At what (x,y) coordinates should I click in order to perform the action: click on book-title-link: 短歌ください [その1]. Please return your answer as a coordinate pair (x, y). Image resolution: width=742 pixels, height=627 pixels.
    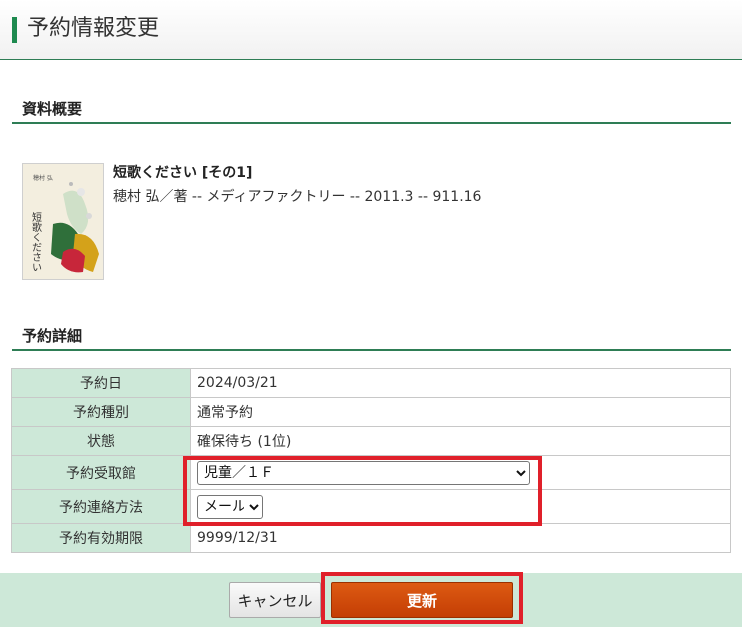
    Looking at the image, I should click on (182, 172).